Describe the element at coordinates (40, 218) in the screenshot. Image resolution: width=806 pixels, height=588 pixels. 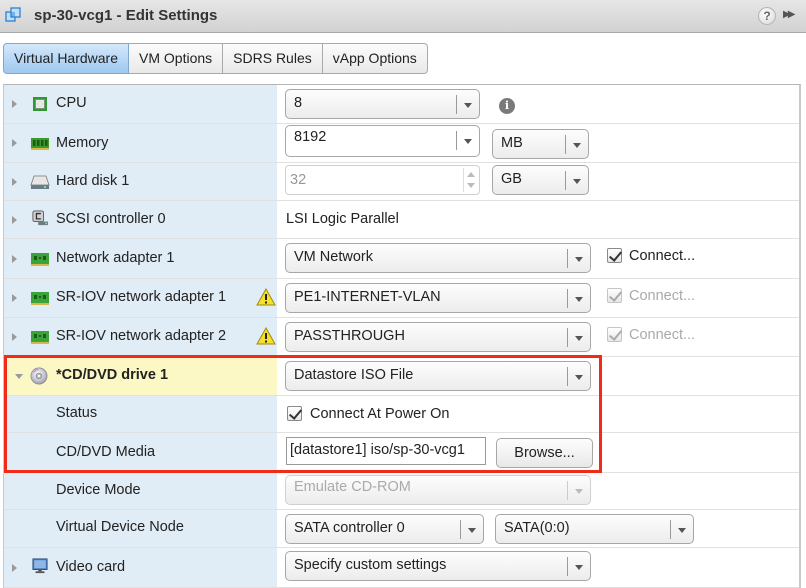
I see `scsi-controller-icon` at that location.